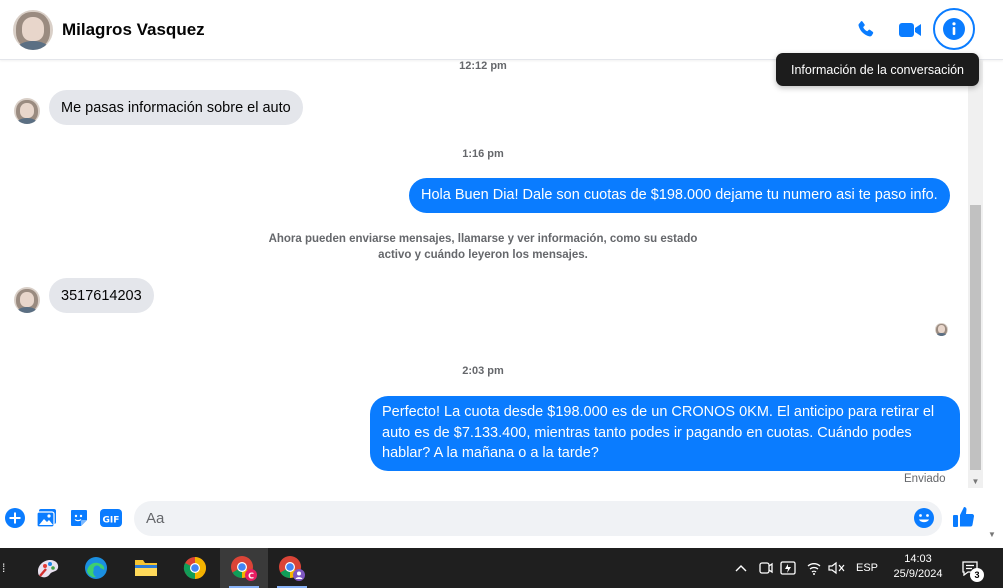  I want to click on show-hidden-icons-icon, so click(741, 568).